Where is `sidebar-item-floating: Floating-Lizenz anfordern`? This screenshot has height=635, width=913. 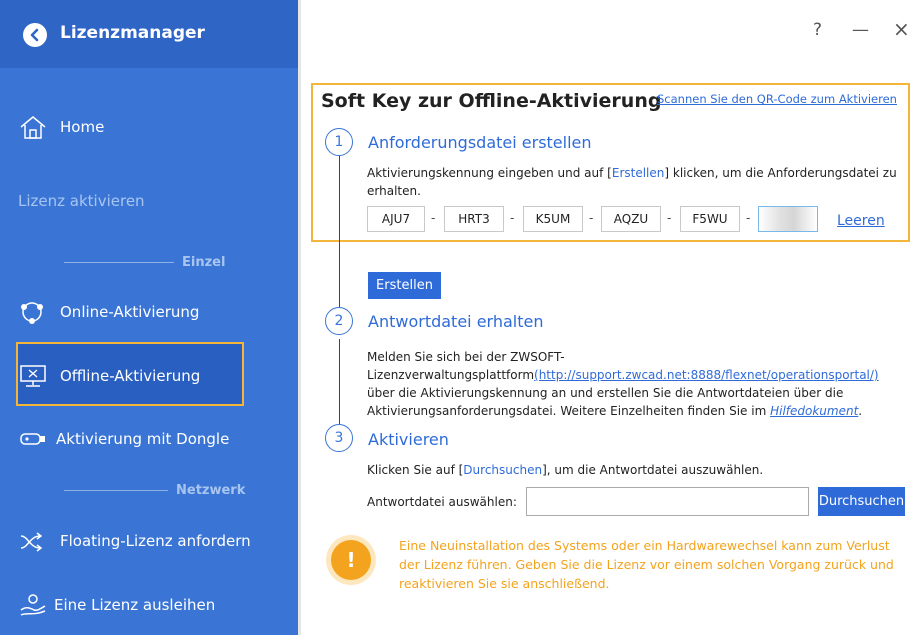 sidebar-item-floating: Floating-Lizenz anfordern is located at coordinates (149, 541).